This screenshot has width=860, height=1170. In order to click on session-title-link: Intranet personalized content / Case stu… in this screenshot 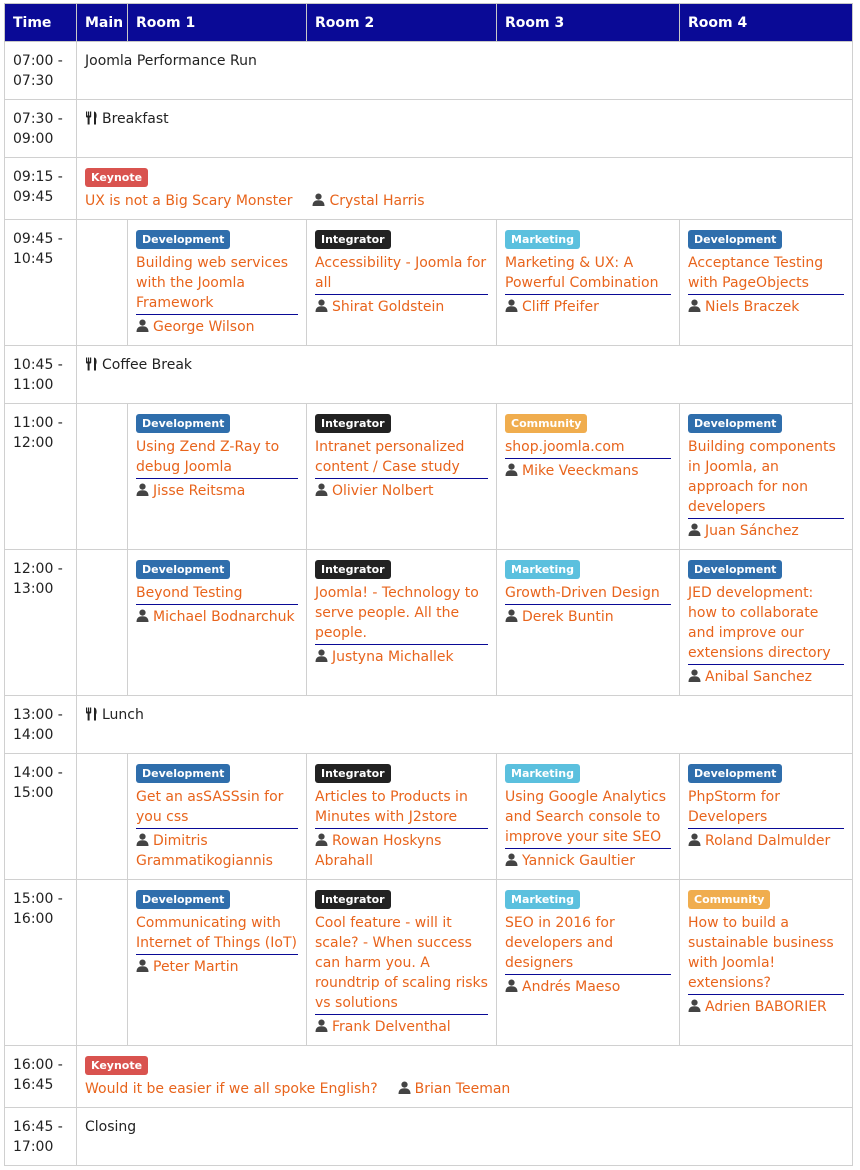, I will do `click(401, 458)`.